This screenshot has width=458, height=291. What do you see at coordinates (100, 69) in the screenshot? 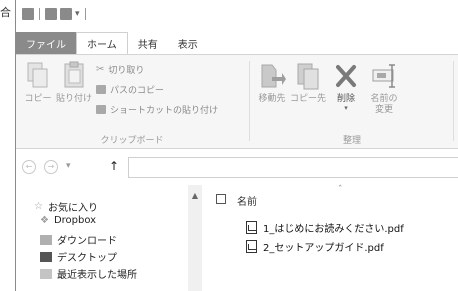
I see `scissors-icon: ✂` at bounding box center [100, 69].